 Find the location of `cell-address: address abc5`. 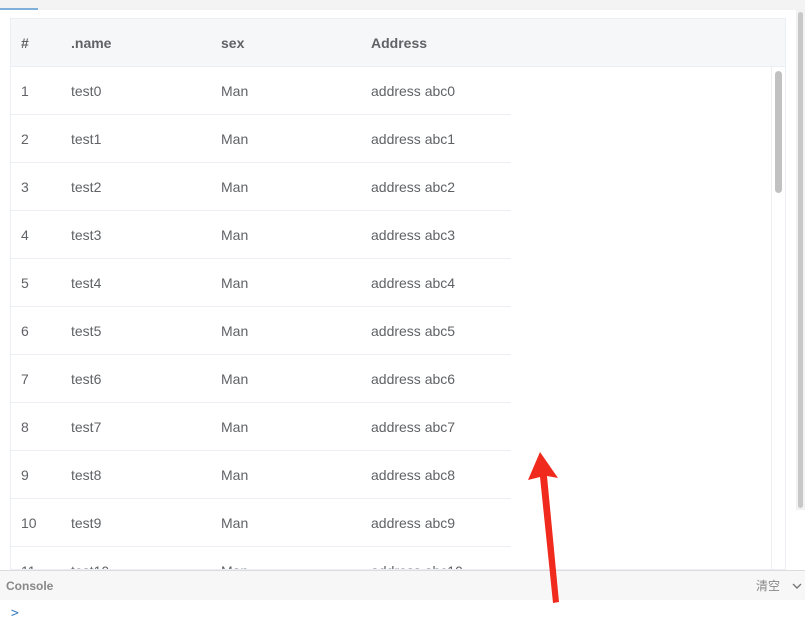

cell-address: address abc5 is located at coordinates (413, 331).